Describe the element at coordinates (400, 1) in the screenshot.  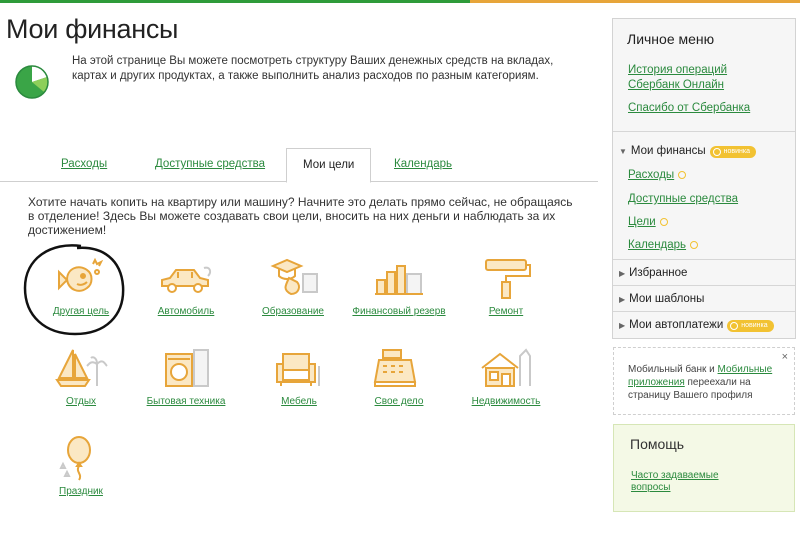
I see `top-bar` at that location.